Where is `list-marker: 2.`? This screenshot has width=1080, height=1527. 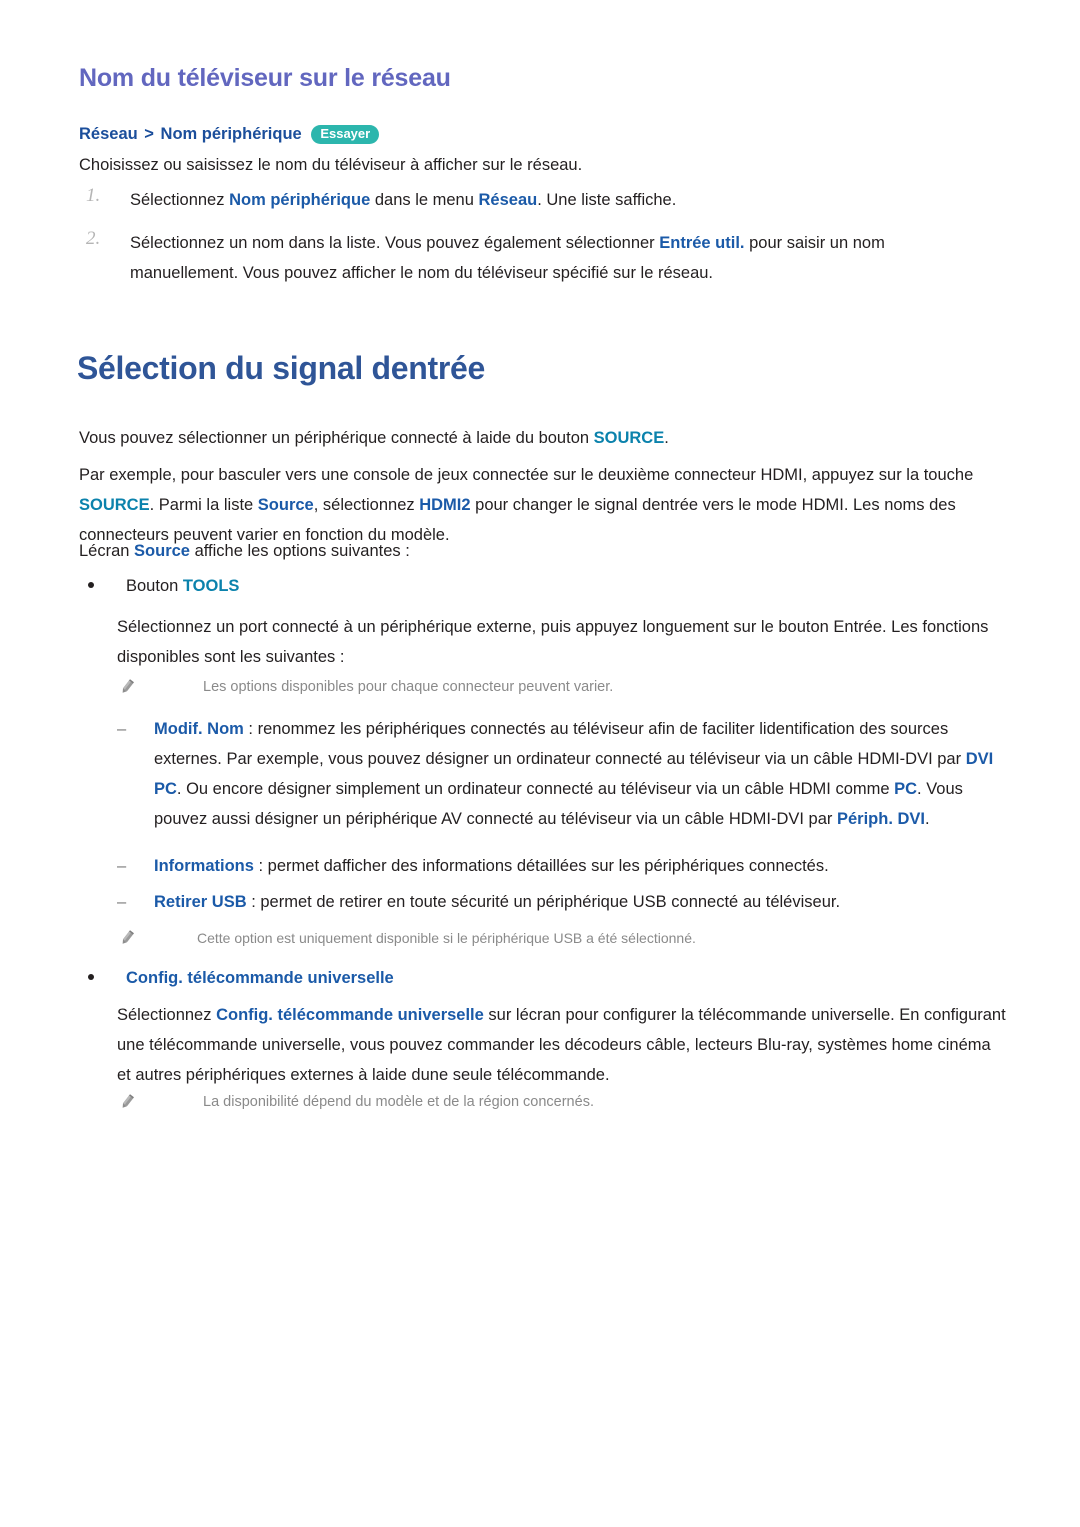
list-marker: 2. is located at coordinates (93, 238).